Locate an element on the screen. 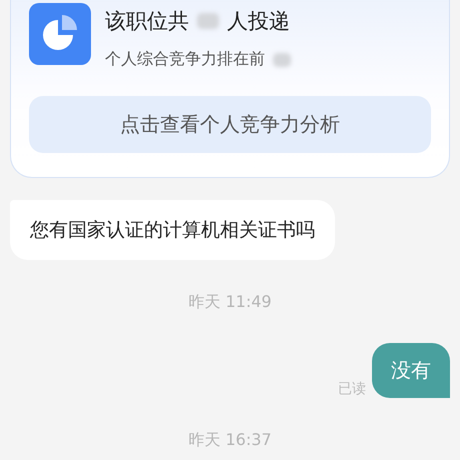  title-text: 人投递 is located at coordinates (258, 21).